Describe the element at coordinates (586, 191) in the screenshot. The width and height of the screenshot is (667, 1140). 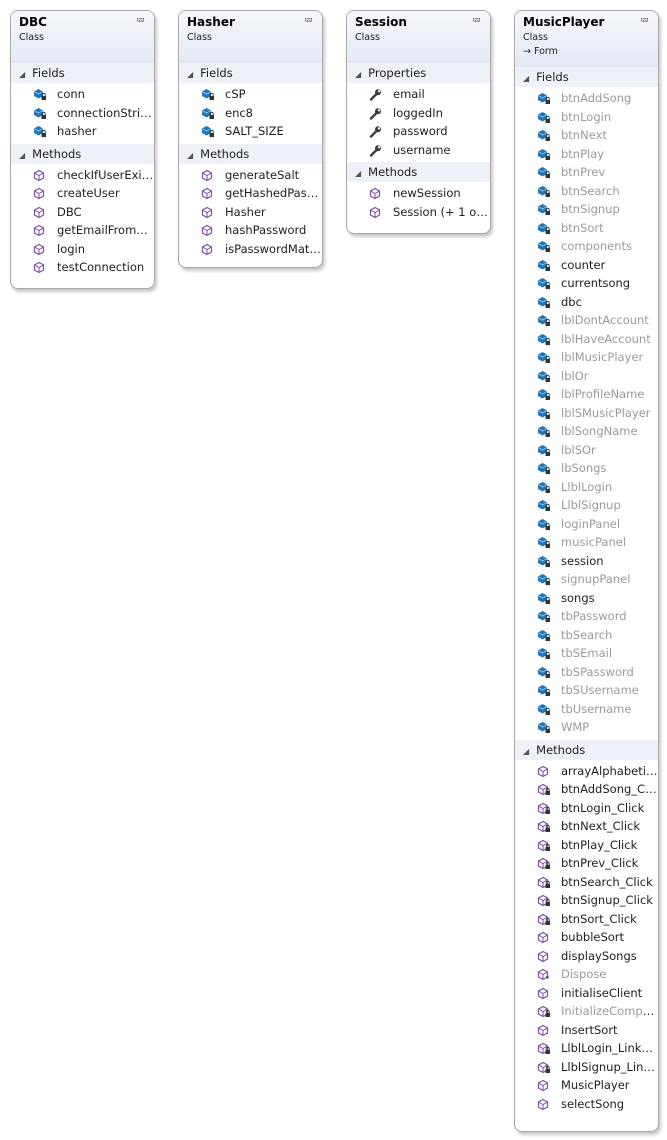
I see `member-item: btnSearch` at that location.